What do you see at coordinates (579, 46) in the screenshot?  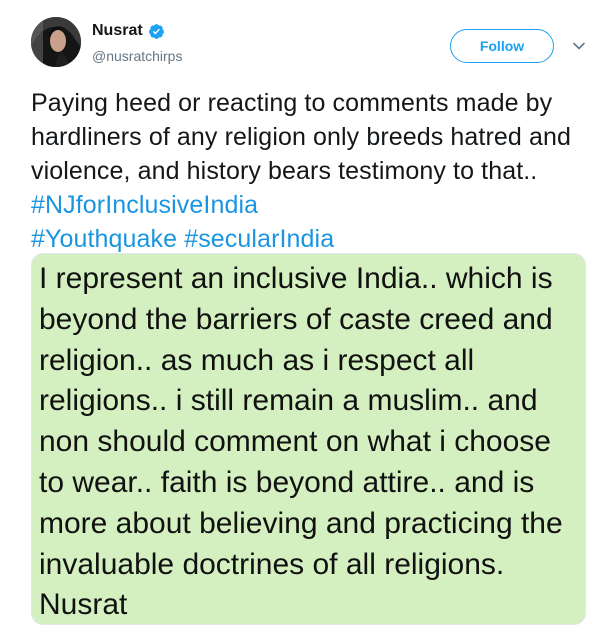 I see `chevron-down-icon` at bounding box center [579, 46].